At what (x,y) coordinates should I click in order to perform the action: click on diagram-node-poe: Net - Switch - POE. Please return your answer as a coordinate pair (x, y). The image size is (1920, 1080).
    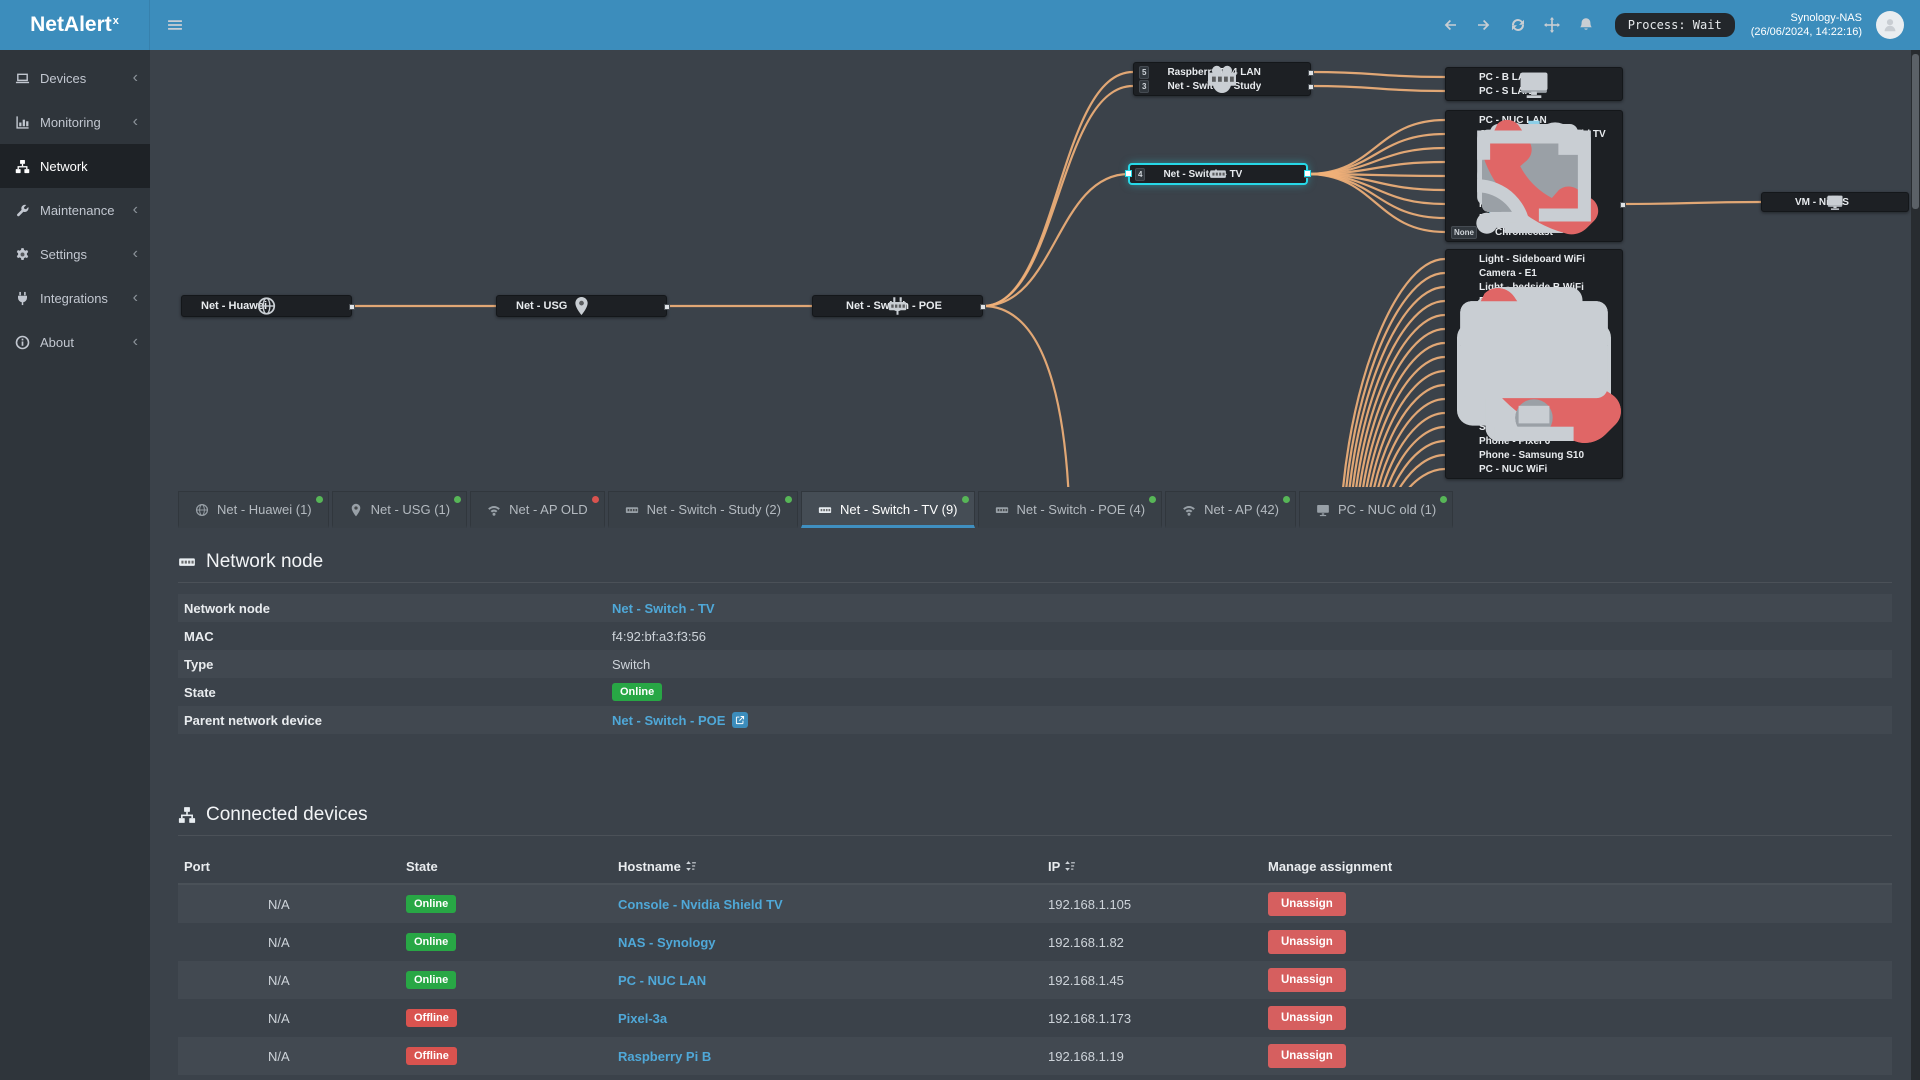
    Looking at the image, I should click on (899, 306).